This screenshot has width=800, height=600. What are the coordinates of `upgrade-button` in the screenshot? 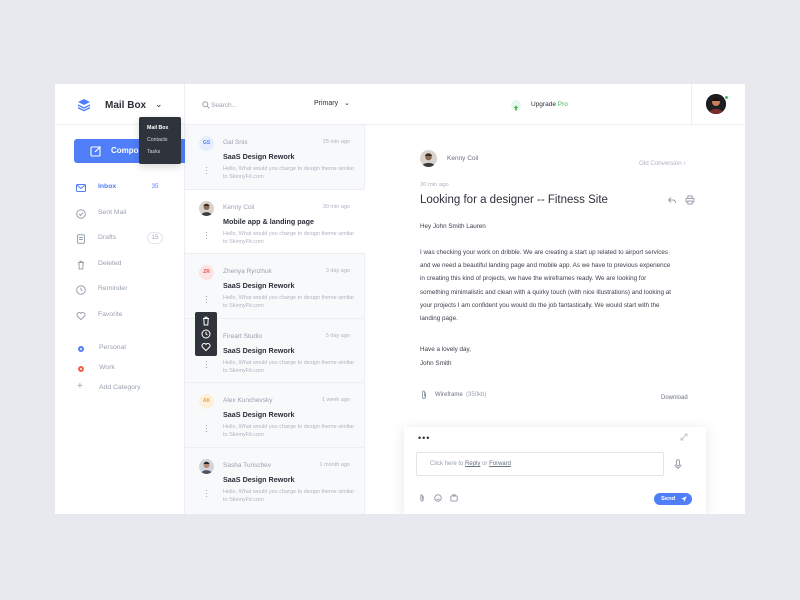 It's located at (516, 105).